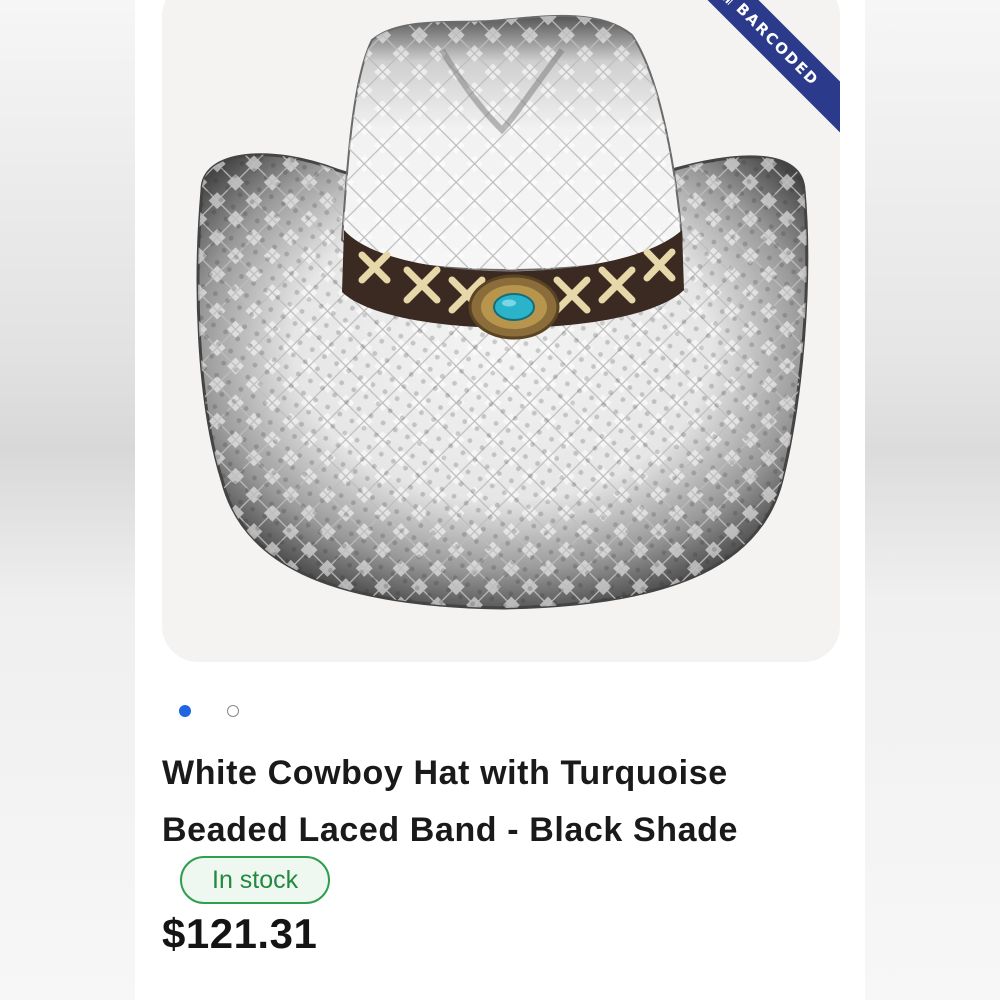 This screenshot has width=1000, height=1000. What do you see at coordinates (932, 500) in the screenshot?
I see `right-blurred-backdrop` at bounding box center [932, 500].